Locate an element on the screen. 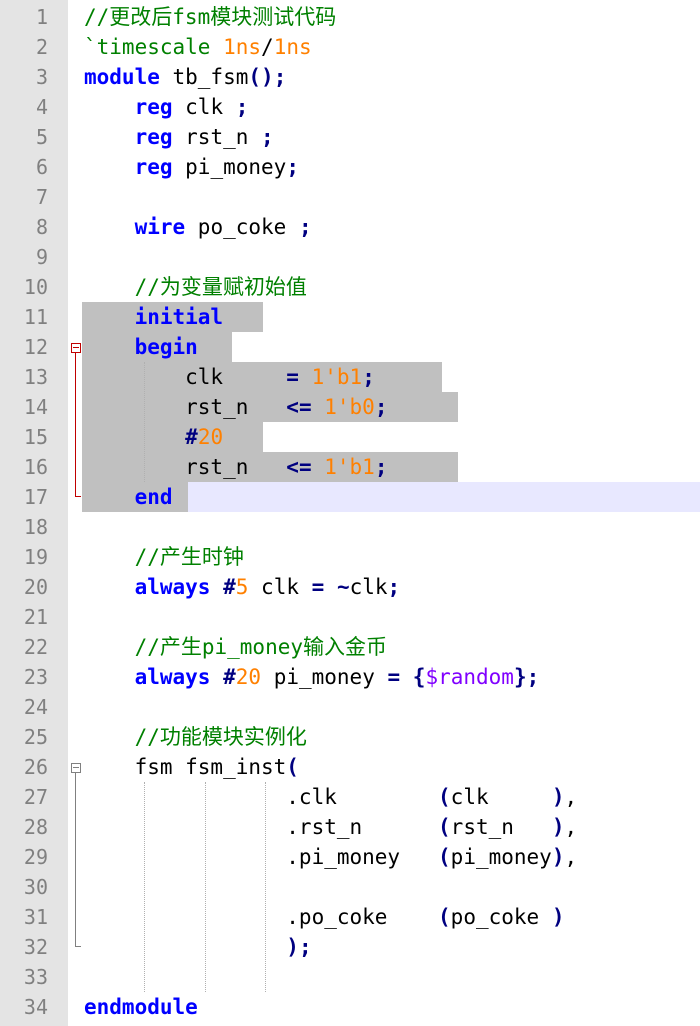 The height and width of the screenshot is (1026, 700). code-text: module tb_fsm(); is located at coordinates (185, 77).